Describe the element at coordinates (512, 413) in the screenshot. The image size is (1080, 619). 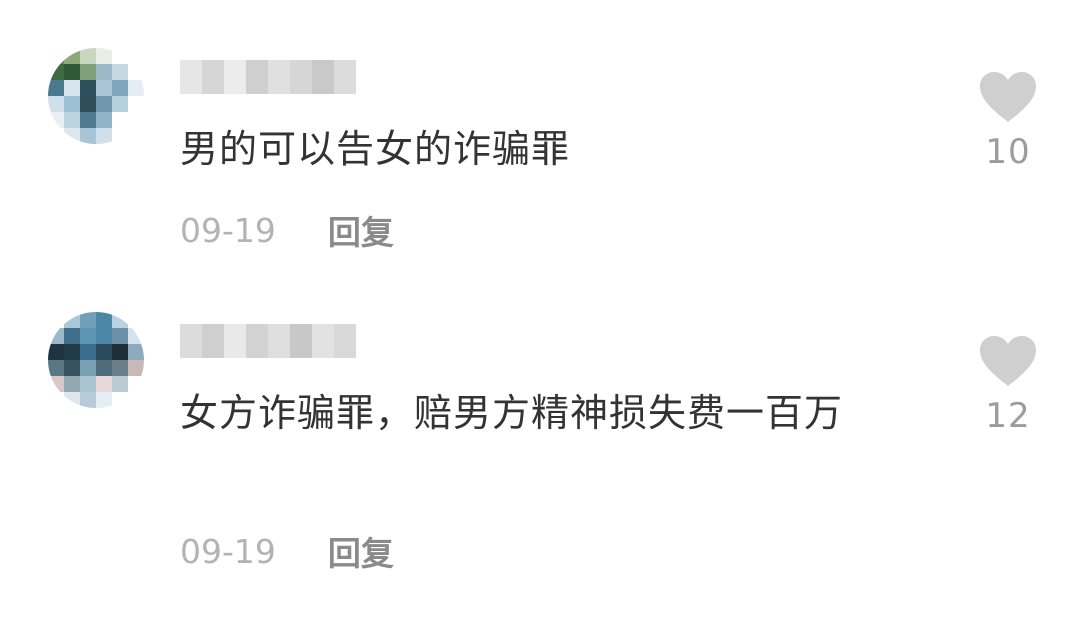
I see `comment-text: 女方诈骗罪，赔男方精神损失费一百万` at that location.